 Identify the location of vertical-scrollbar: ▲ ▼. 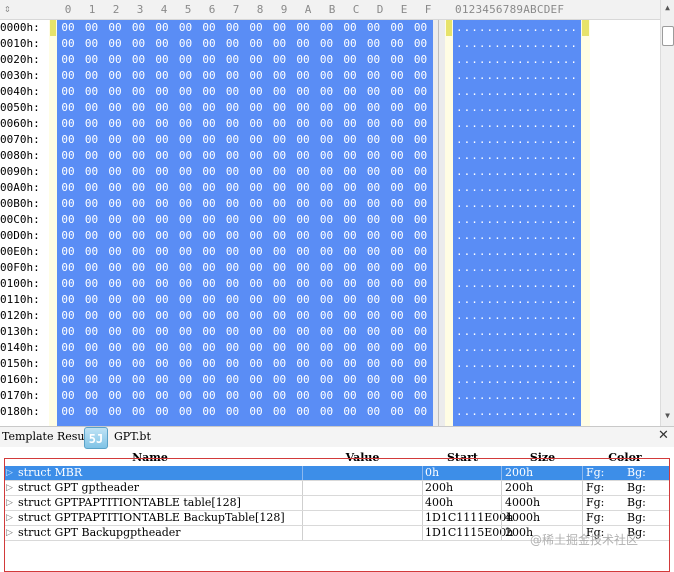
(667, 213).